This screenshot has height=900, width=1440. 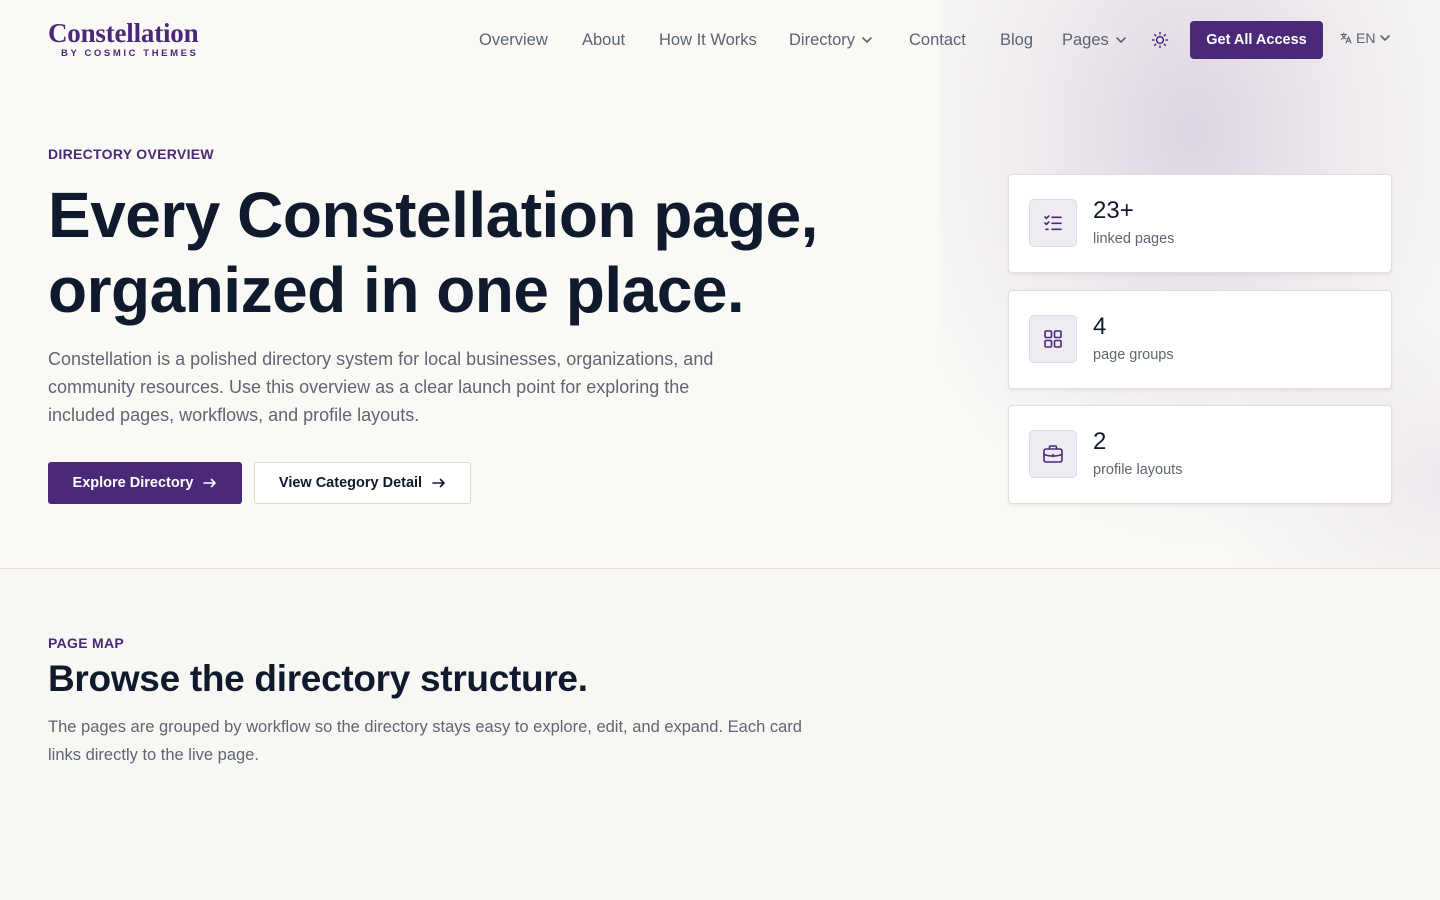 I want to click on brand-subtitle: BY COSMIC THEMES, so click(x=130, y=53).